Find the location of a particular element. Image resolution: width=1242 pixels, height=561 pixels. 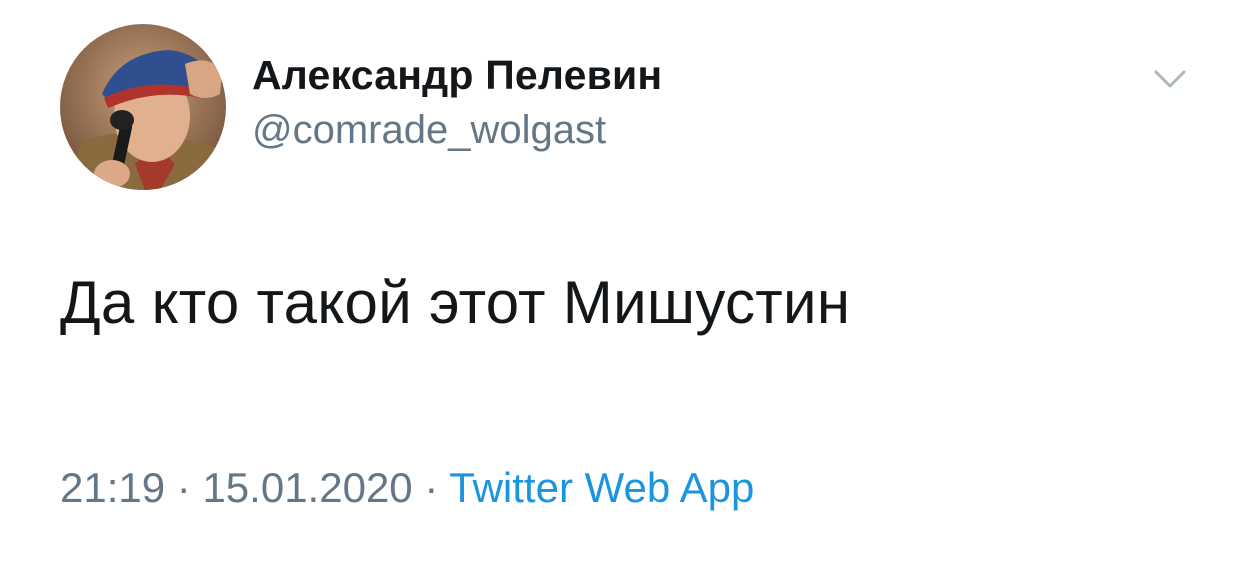

tweet-text: Да кто такой этот Мишустин is located at coordinates (455, 302).